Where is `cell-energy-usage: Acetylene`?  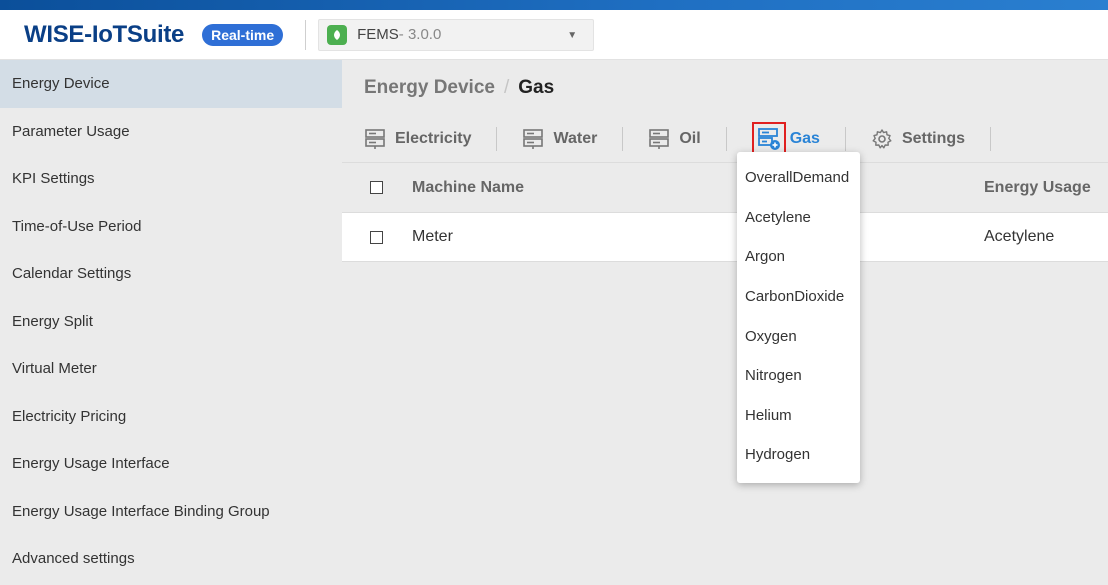
cell-energy-usage: Acetylene is located at coordinates (1019, 236).